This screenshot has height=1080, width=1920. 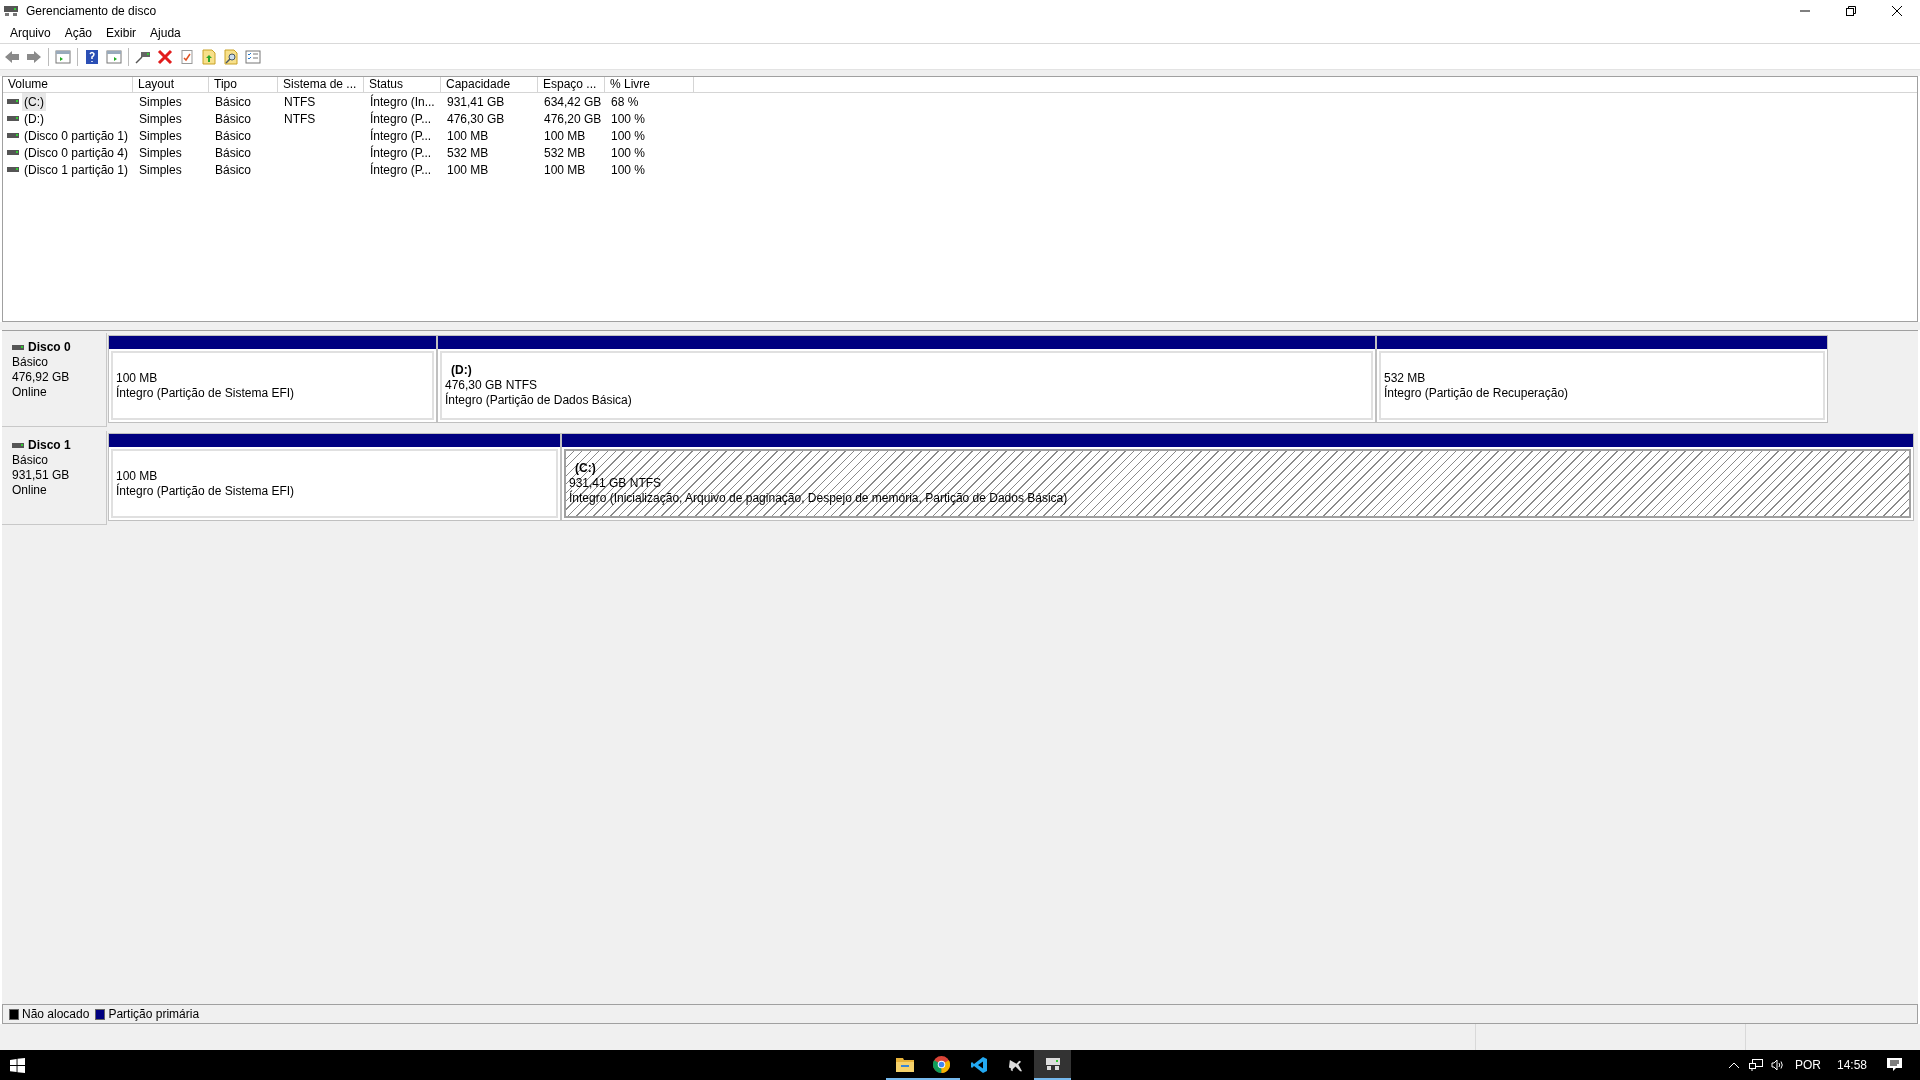 What do you see at coordinates (49, 347) in the screenshot?
I see `disk-name: Disco 0` at bounding box center [49, 347].